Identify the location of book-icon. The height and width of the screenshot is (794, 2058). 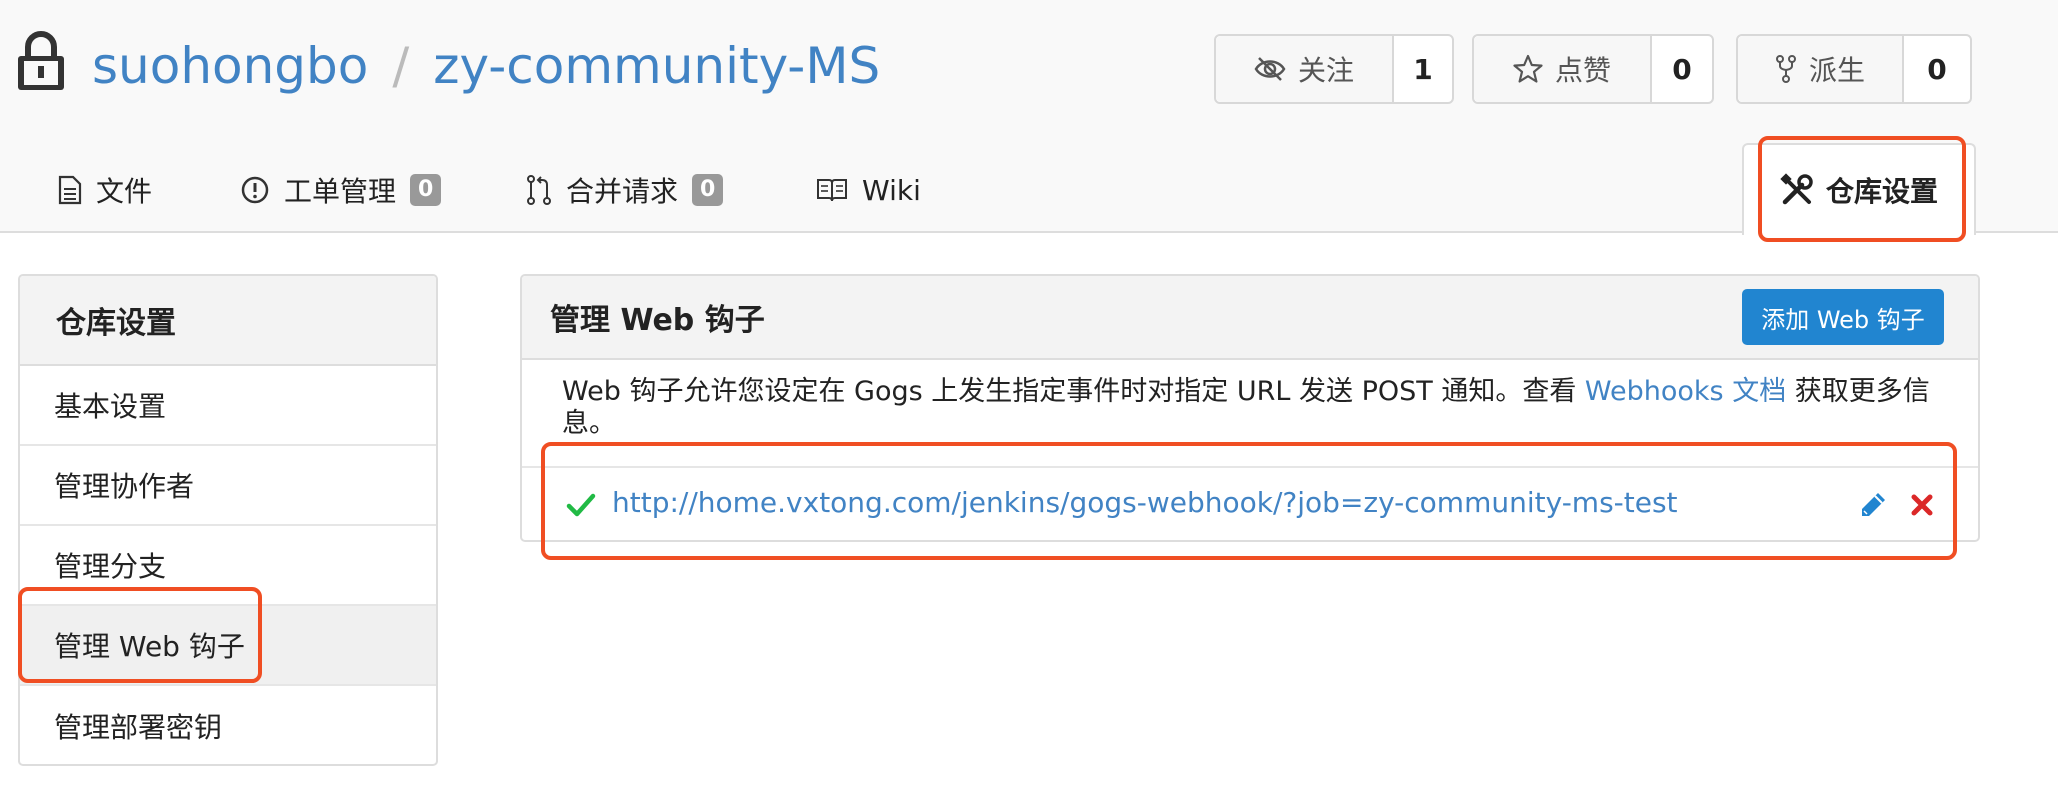
(832, 190).